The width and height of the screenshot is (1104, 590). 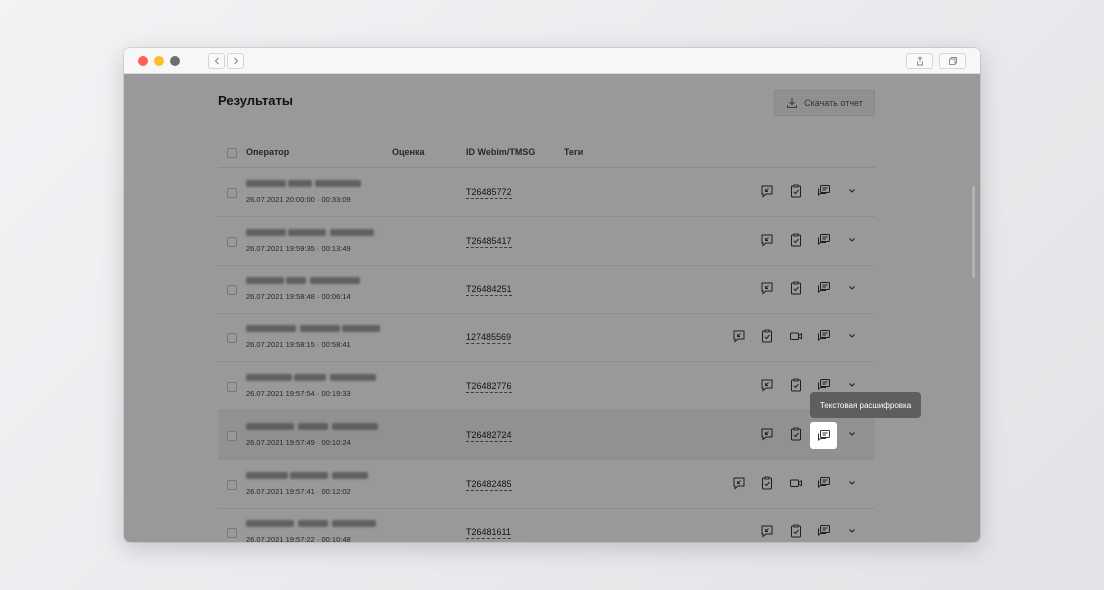 I want to click on back-button, so click(x=216, y=61).